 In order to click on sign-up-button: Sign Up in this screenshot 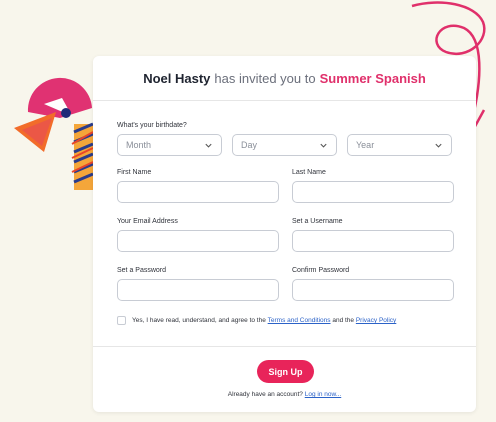, I will do `click(285, 371)`.